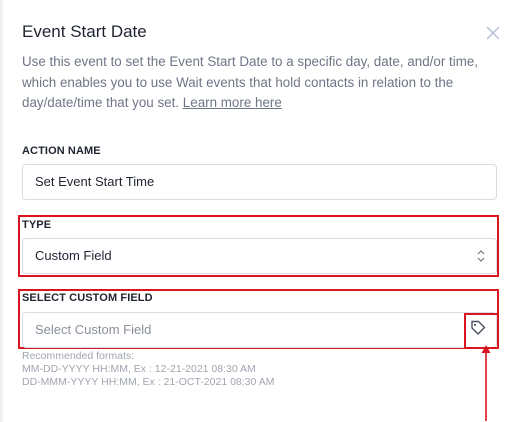 This screenshot has width=519, height=422. What do you see at coordinates (232, 102) in the screenshot?
I see `learn-more-link: Learn more here` at bounding box center [232, 102].